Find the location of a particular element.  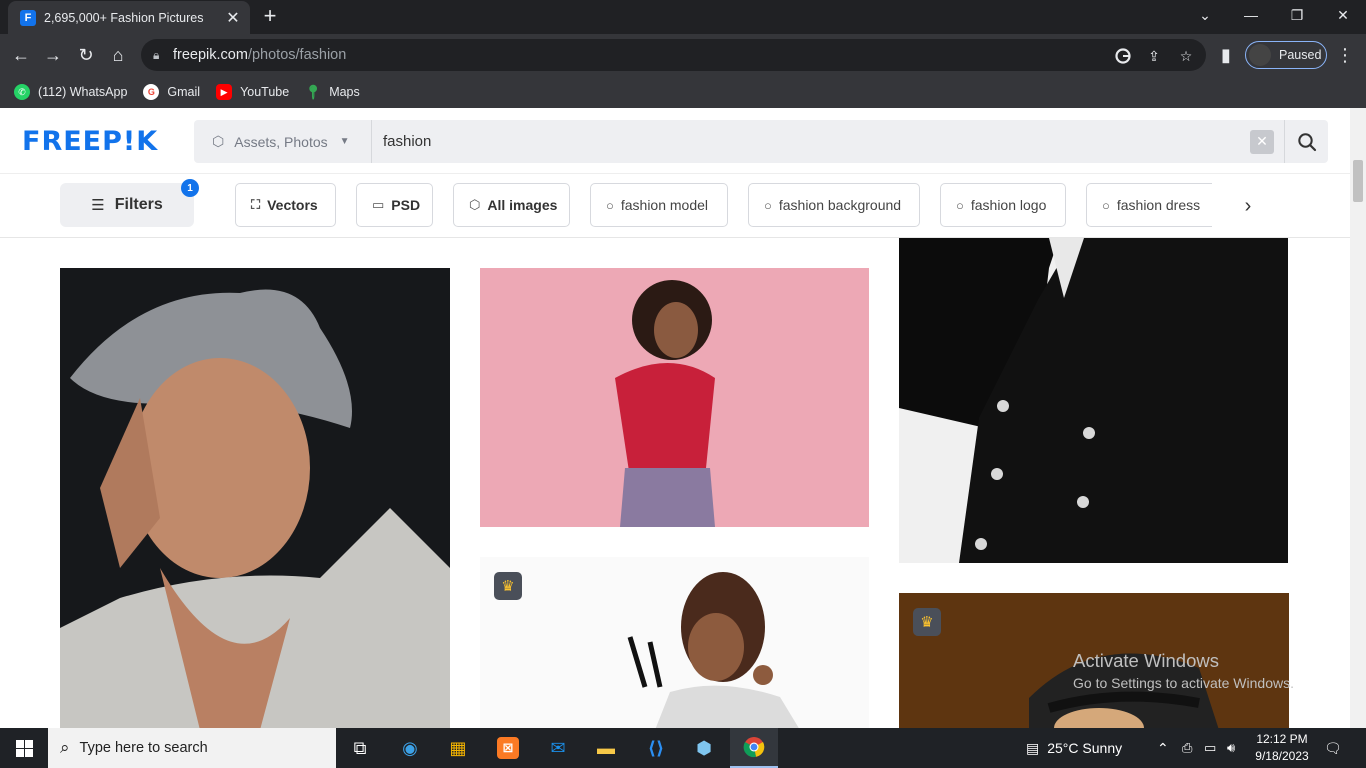

lock-icon: 🔒︎ is located at coordinates (163, 55).